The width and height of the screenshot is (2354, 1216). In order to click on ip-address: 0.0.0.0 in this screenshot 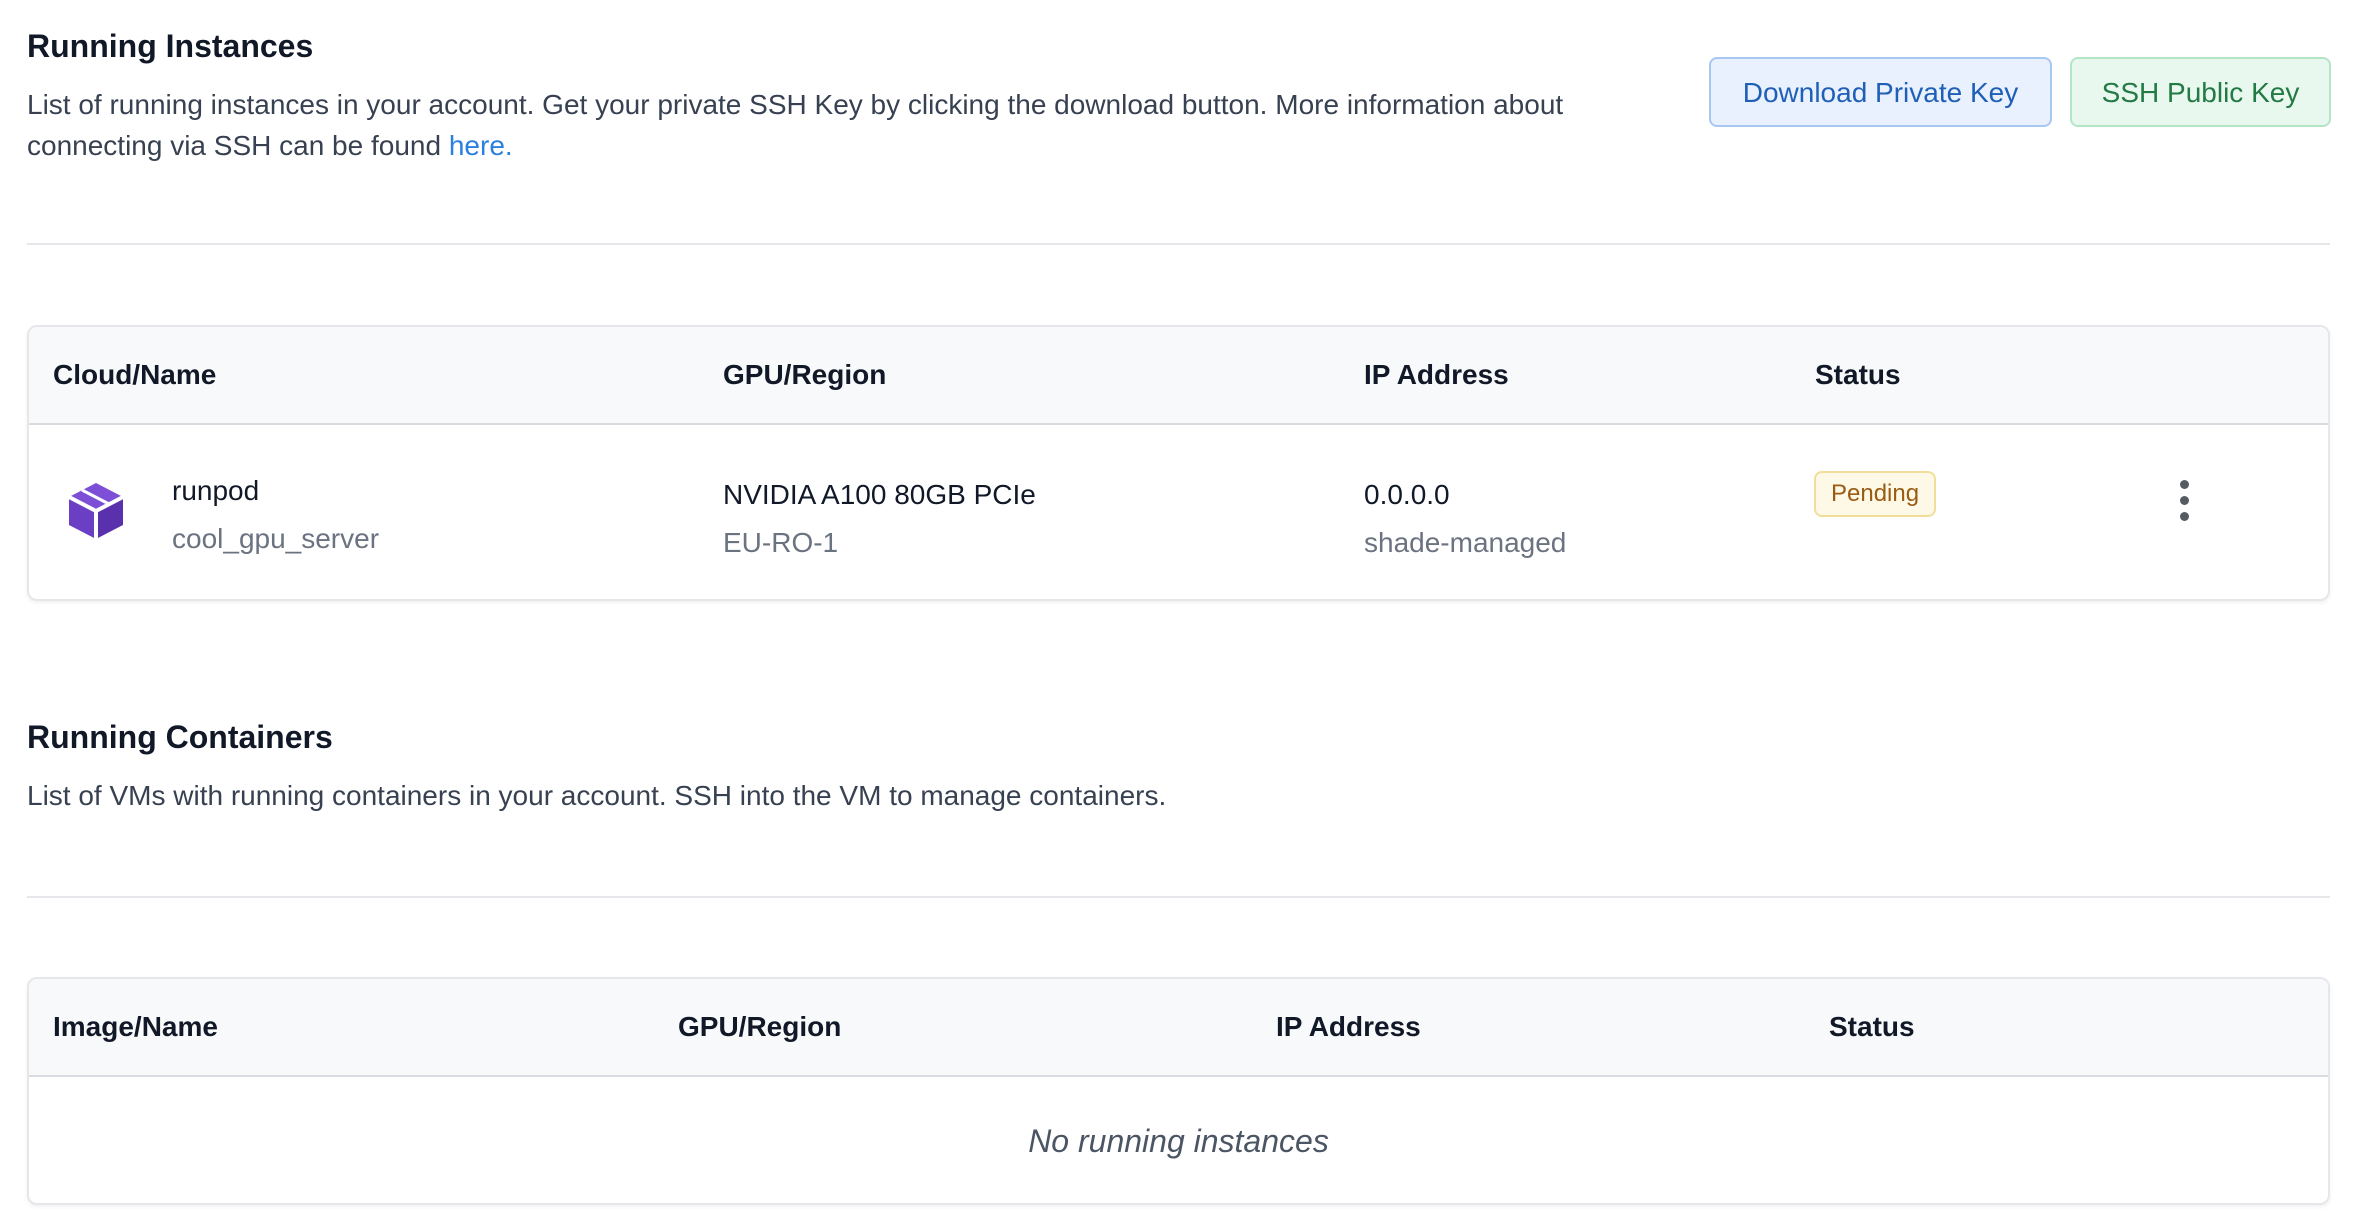, I will do `click(1407, 494)`.